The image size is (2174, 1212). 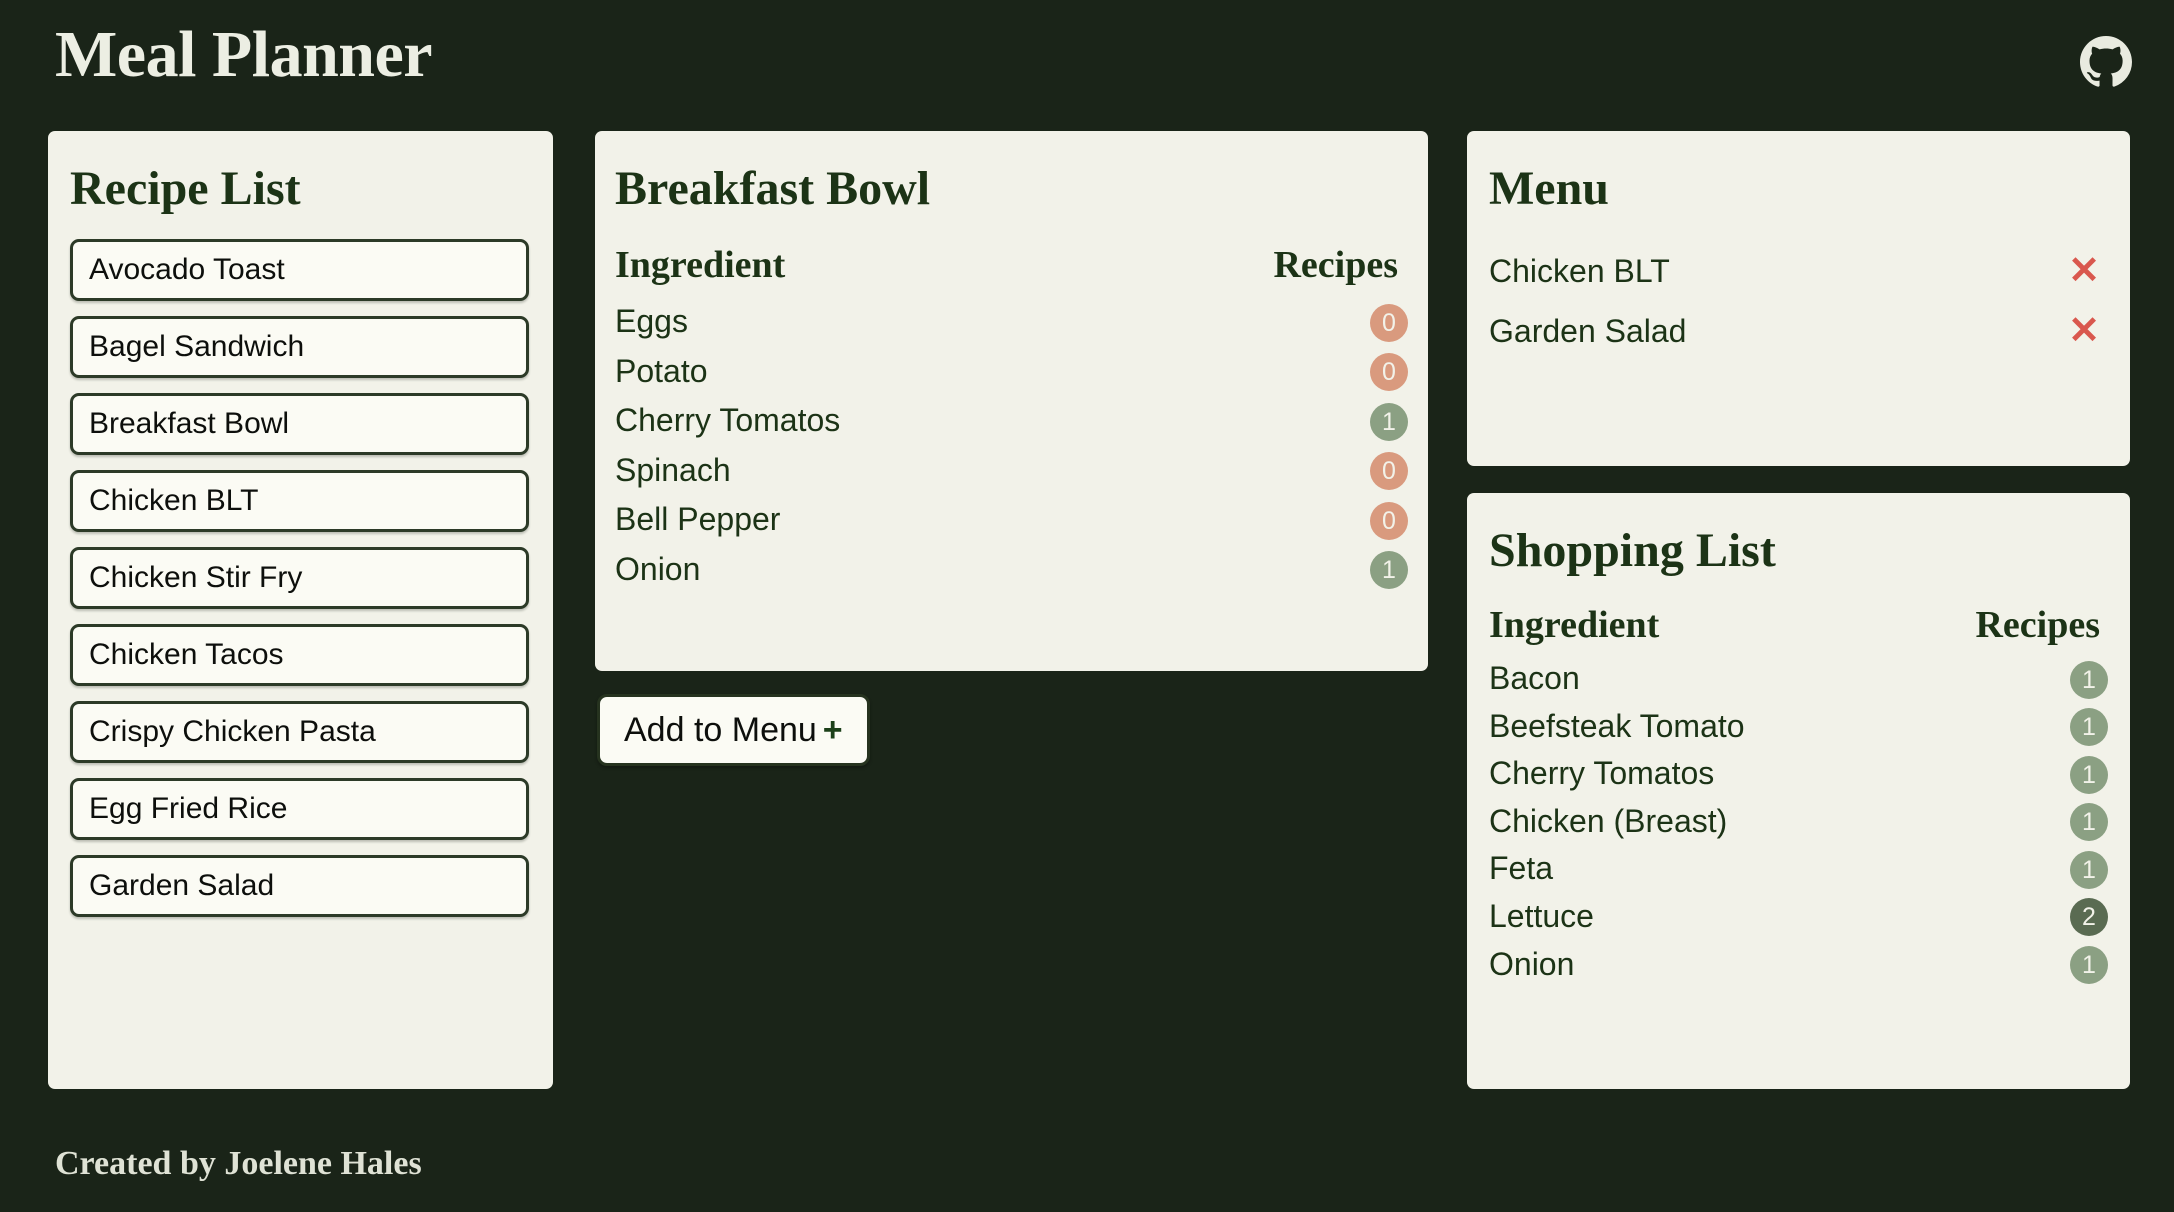 What do you see at coordinates (1798, 727) in the screenshot?
I see `table-row: Beefsteak Tomato 1` at bounding box center [1798, 727].